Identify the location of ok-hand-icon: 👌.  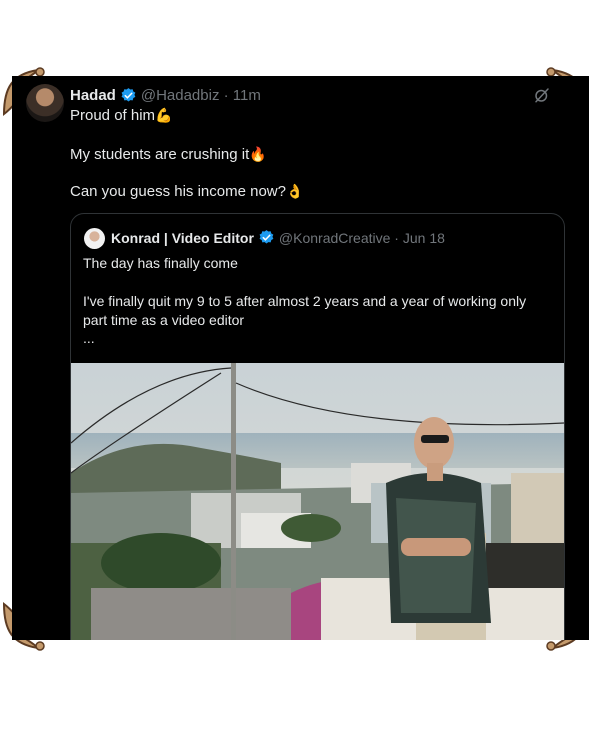
(294, 191).